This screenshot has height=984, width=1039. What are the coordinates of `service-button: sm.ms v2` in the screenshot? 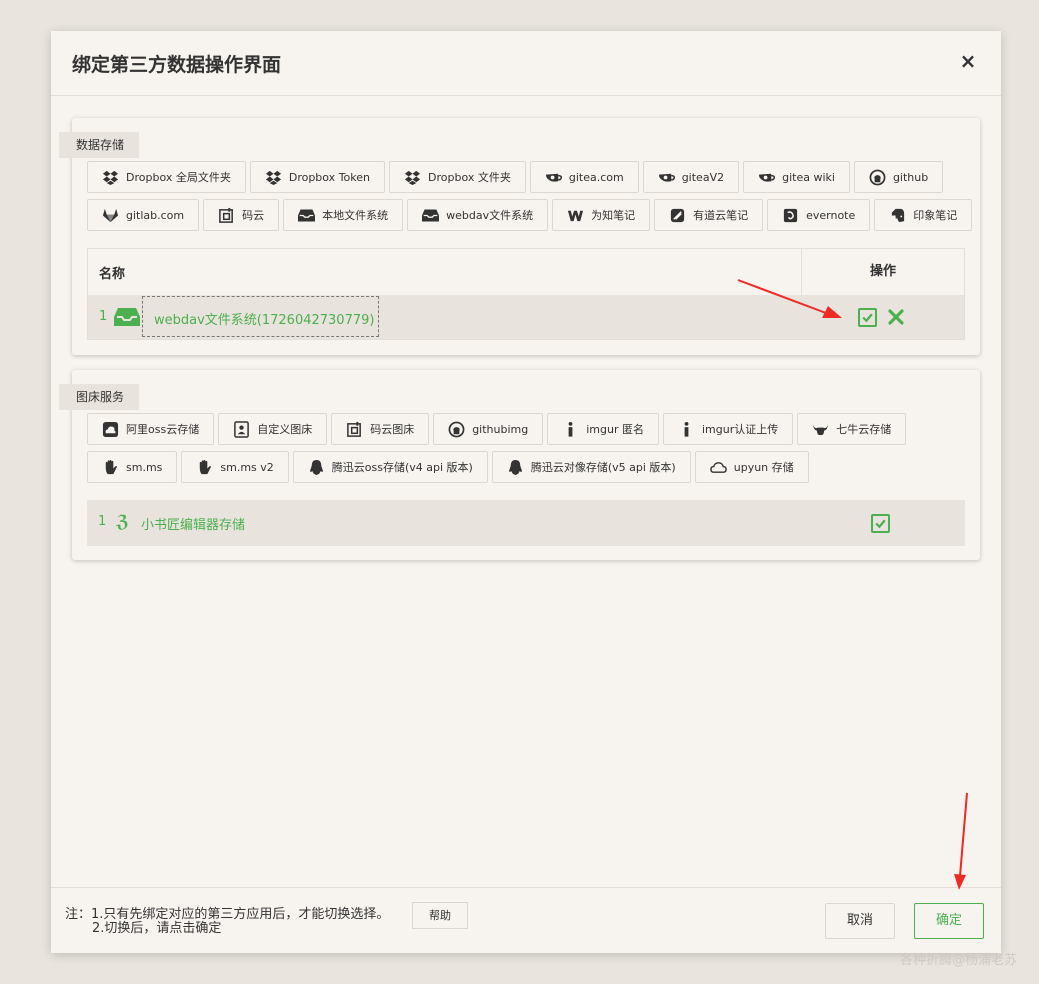 It's located at (235, 467).